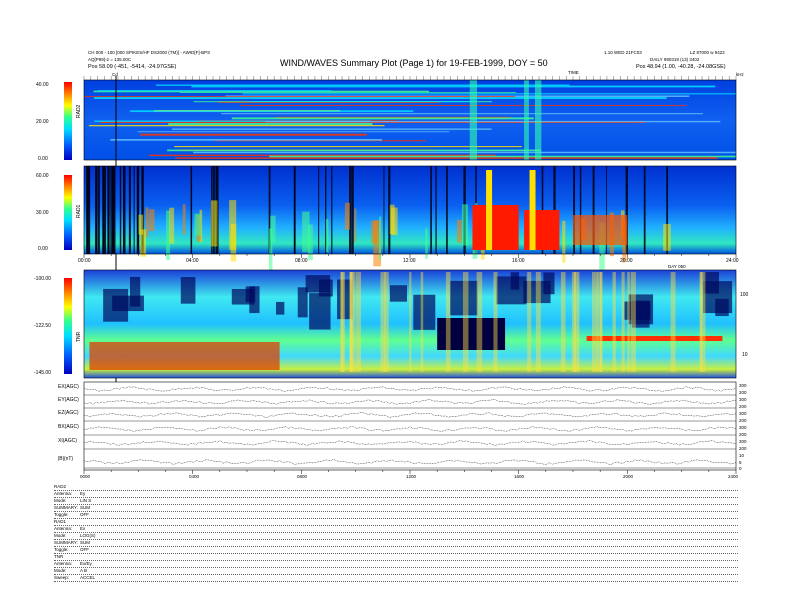  Describe the element at coordinates (42, 85) in the screenshot. I see `rad2-ytick-top: 40.00` at that location.